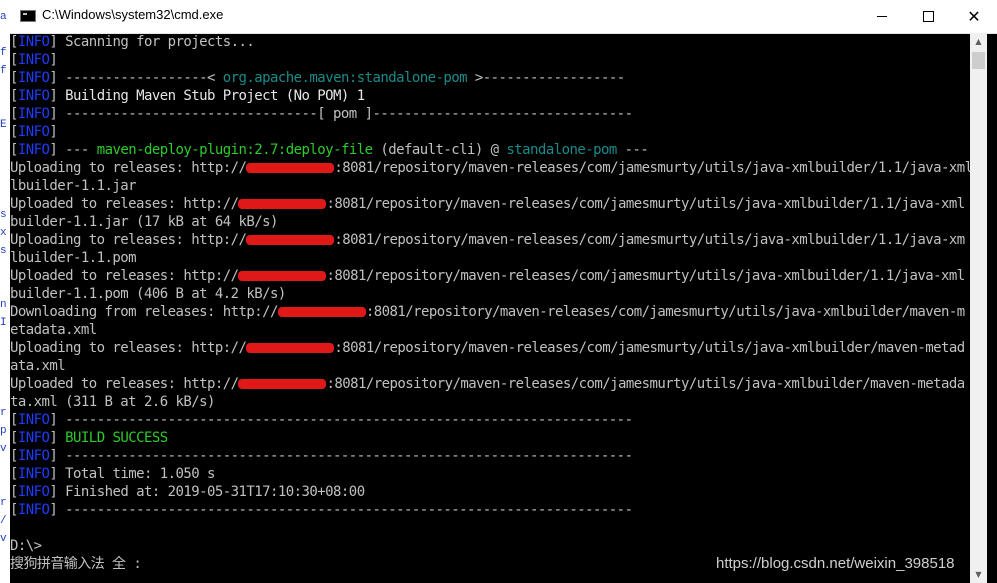 The image size is (997, 583). I want to click on console-line: ata.xml, so click(38, 366).